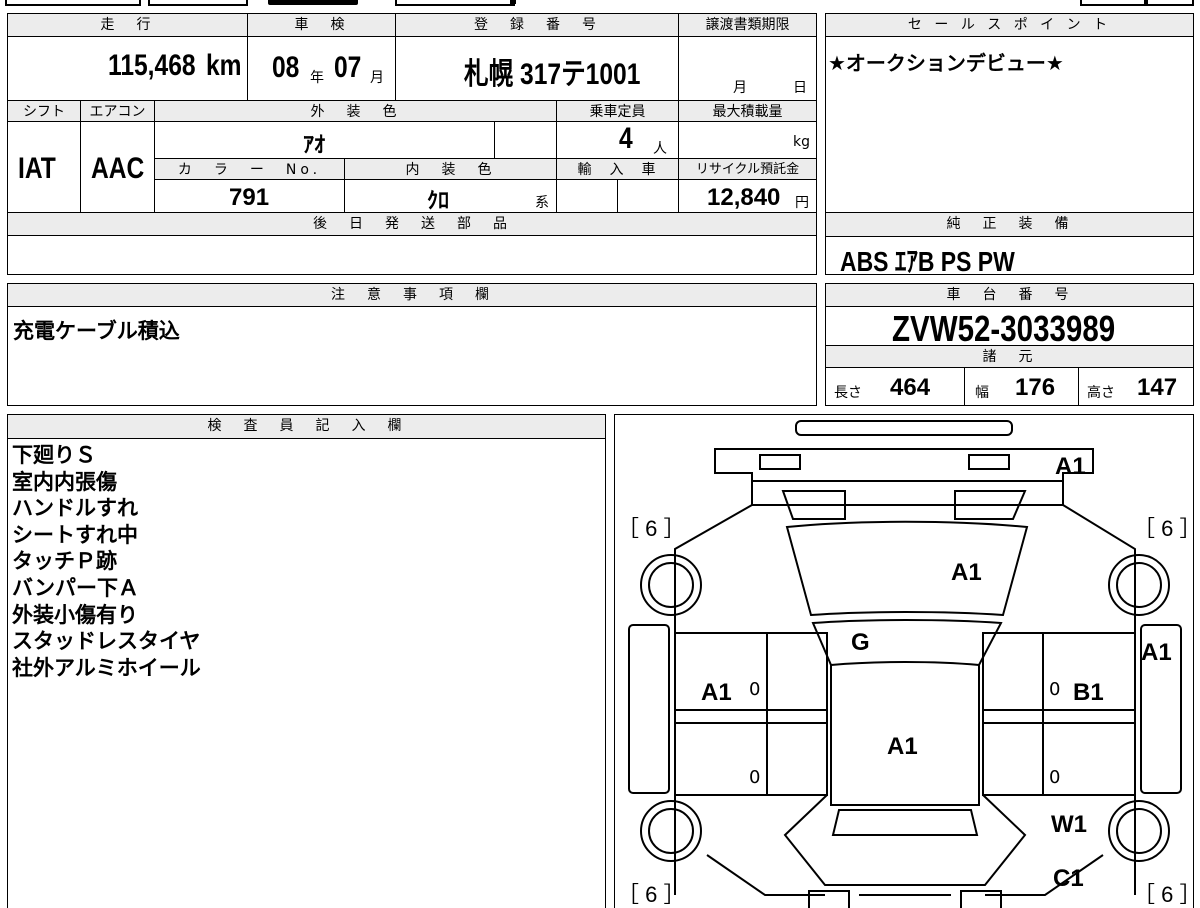 This screenshot has height=908, width=1200. I want to click on width-value: 176, so click(1035, 387).